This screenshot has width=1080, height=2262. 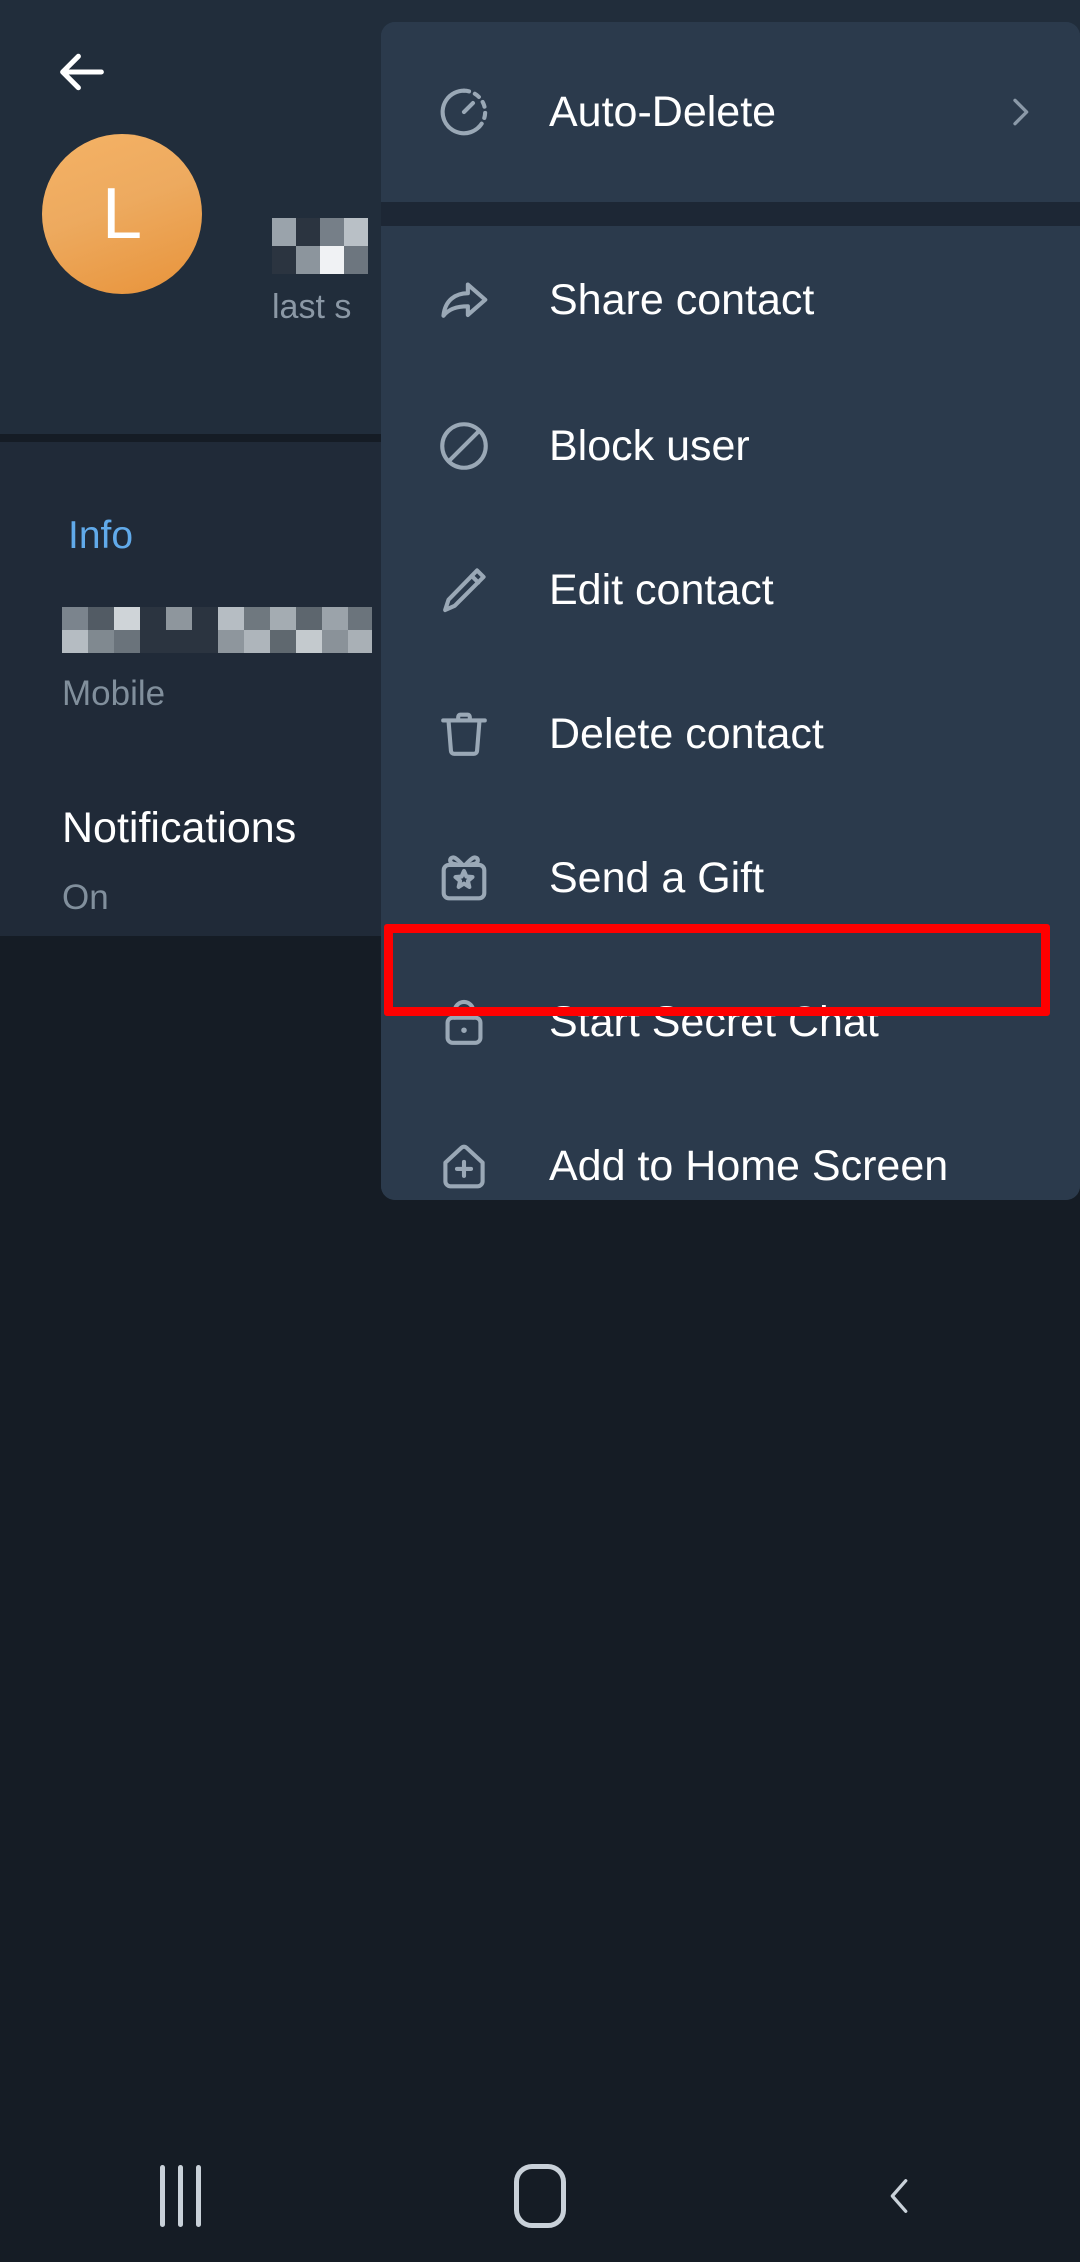 I want to click on menu-item-send-a-gift: Send a Gift, so click(x=730, y=878).